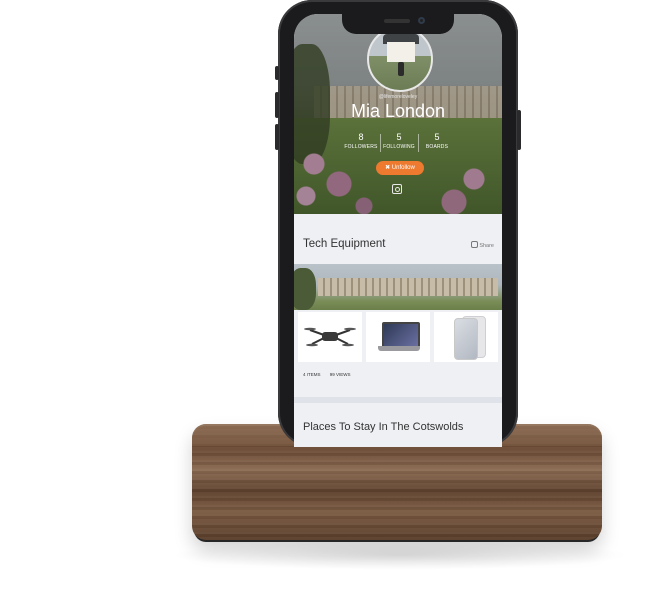  I want to click on stat-label: BOARDS, so click(437, 147).